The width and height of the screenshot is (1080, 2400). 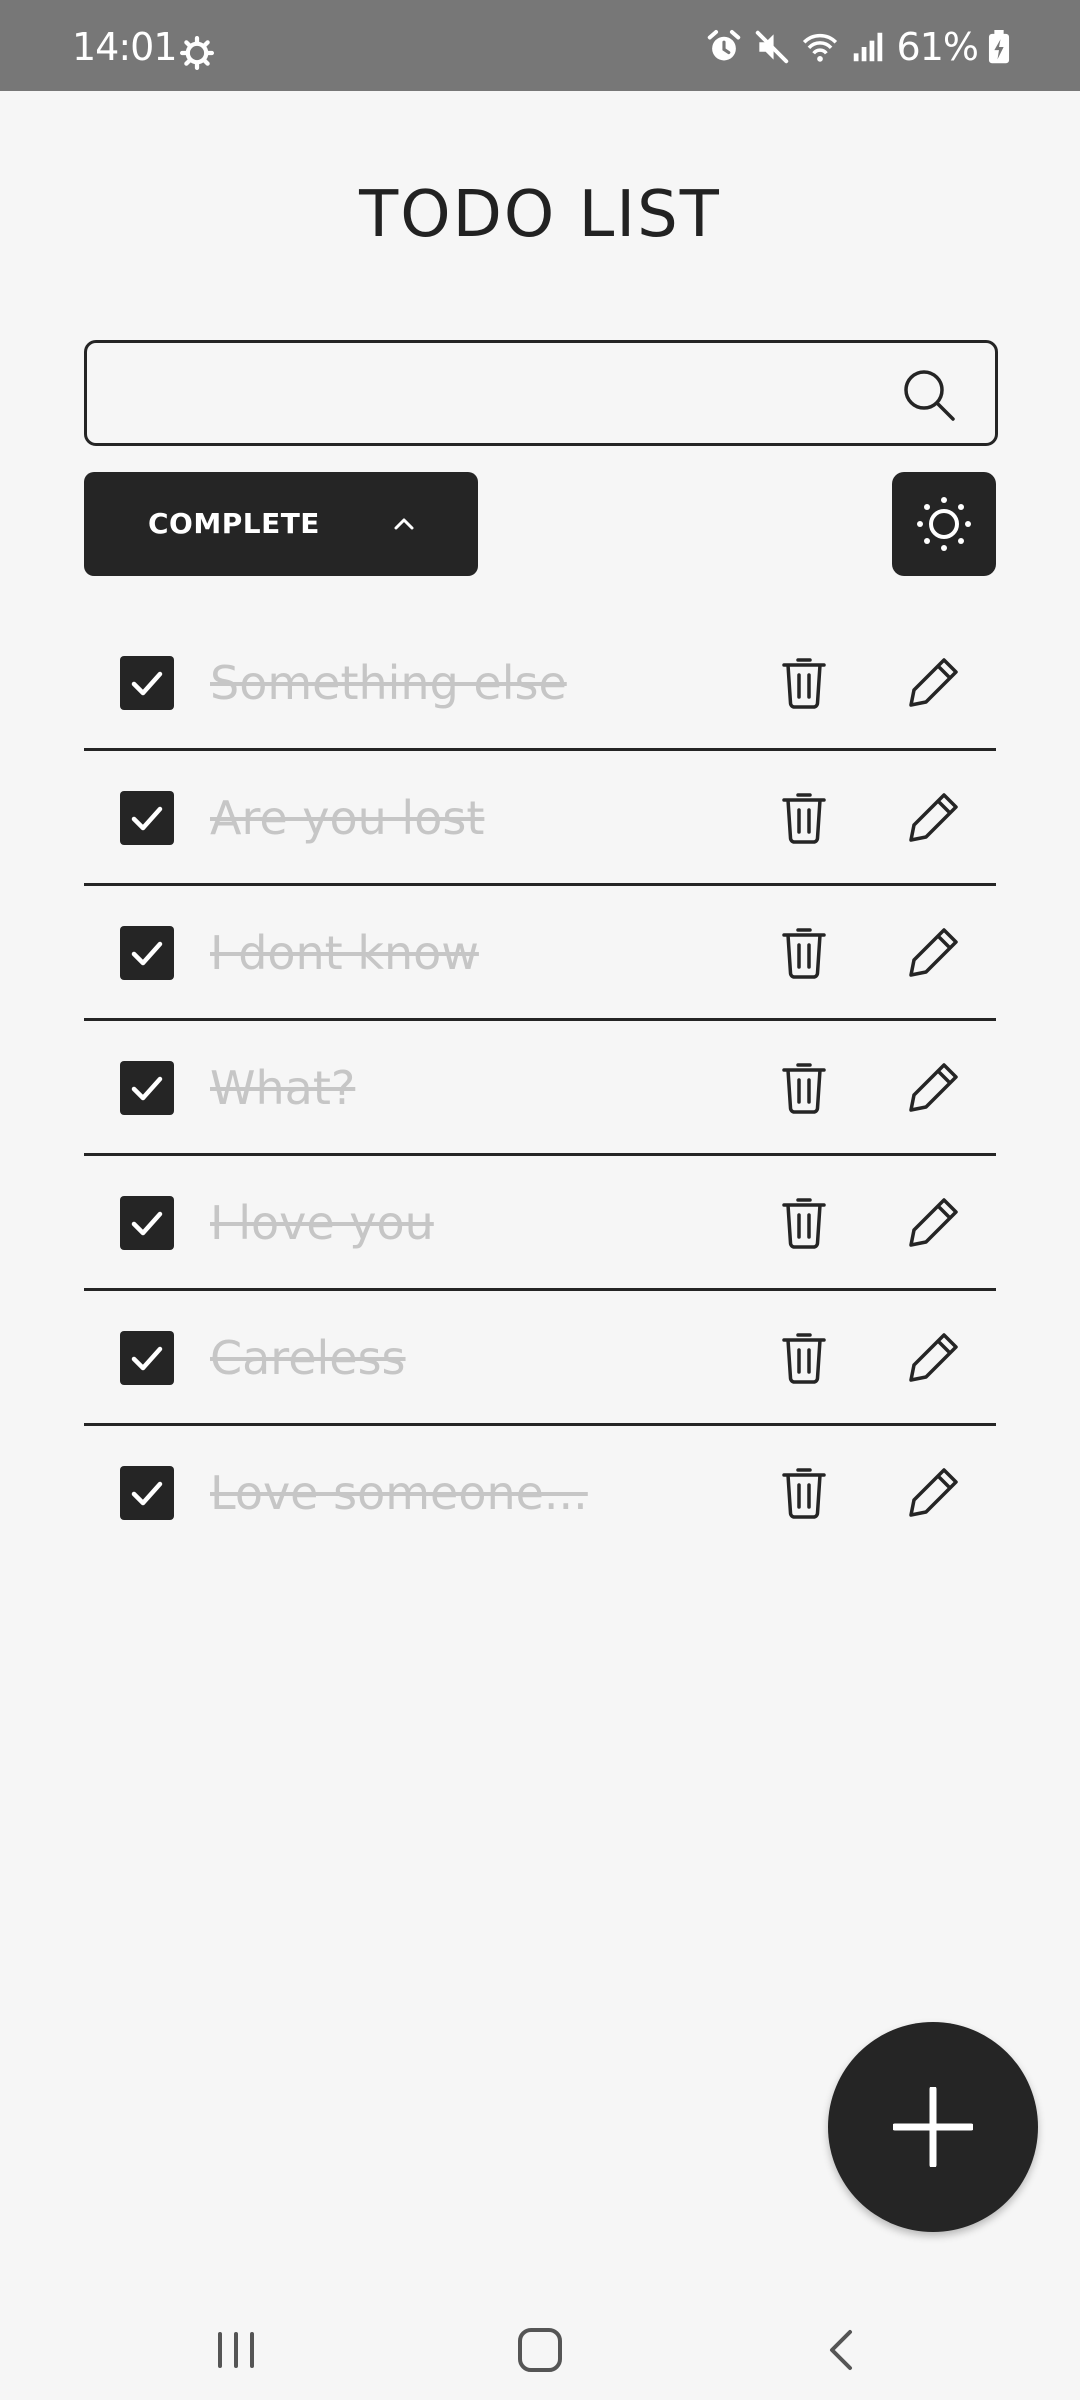 I want to click on todo-text: Are you lost, so click(x=347, y=818).